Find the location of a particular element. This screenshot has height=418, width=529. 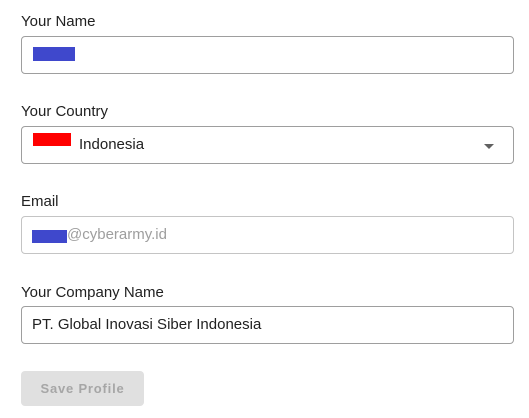

save-profile-button: Save Profile is located at coordinates (82, 388).